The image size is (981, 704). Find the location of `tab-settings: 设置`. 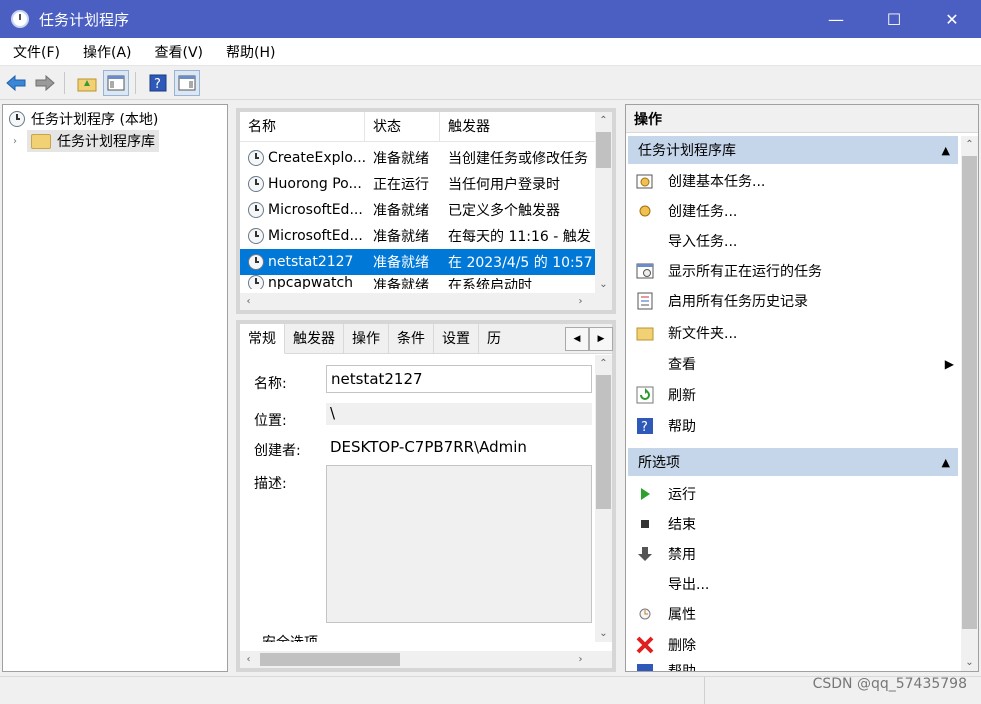

tab-settings: 设置 is located at coordinates (456, 339).